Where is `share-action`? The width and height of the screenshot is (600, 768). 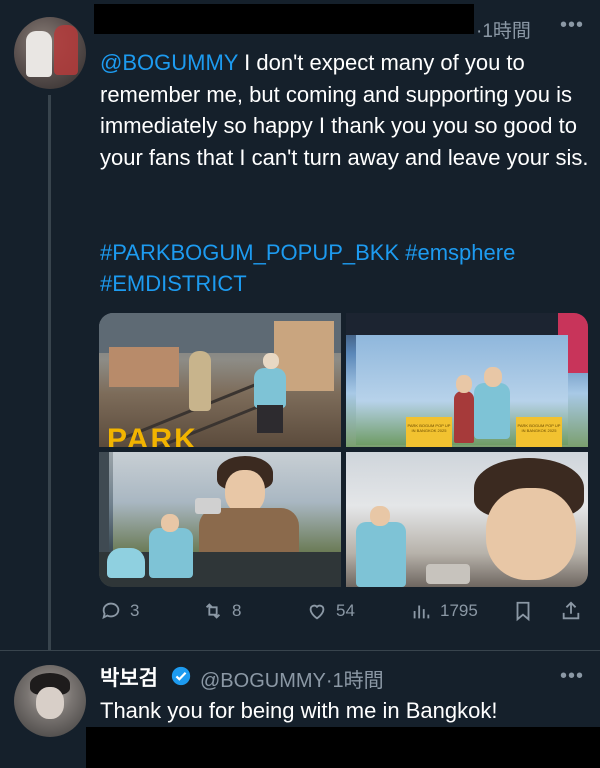
share-action is located at coordinates (571, 611).